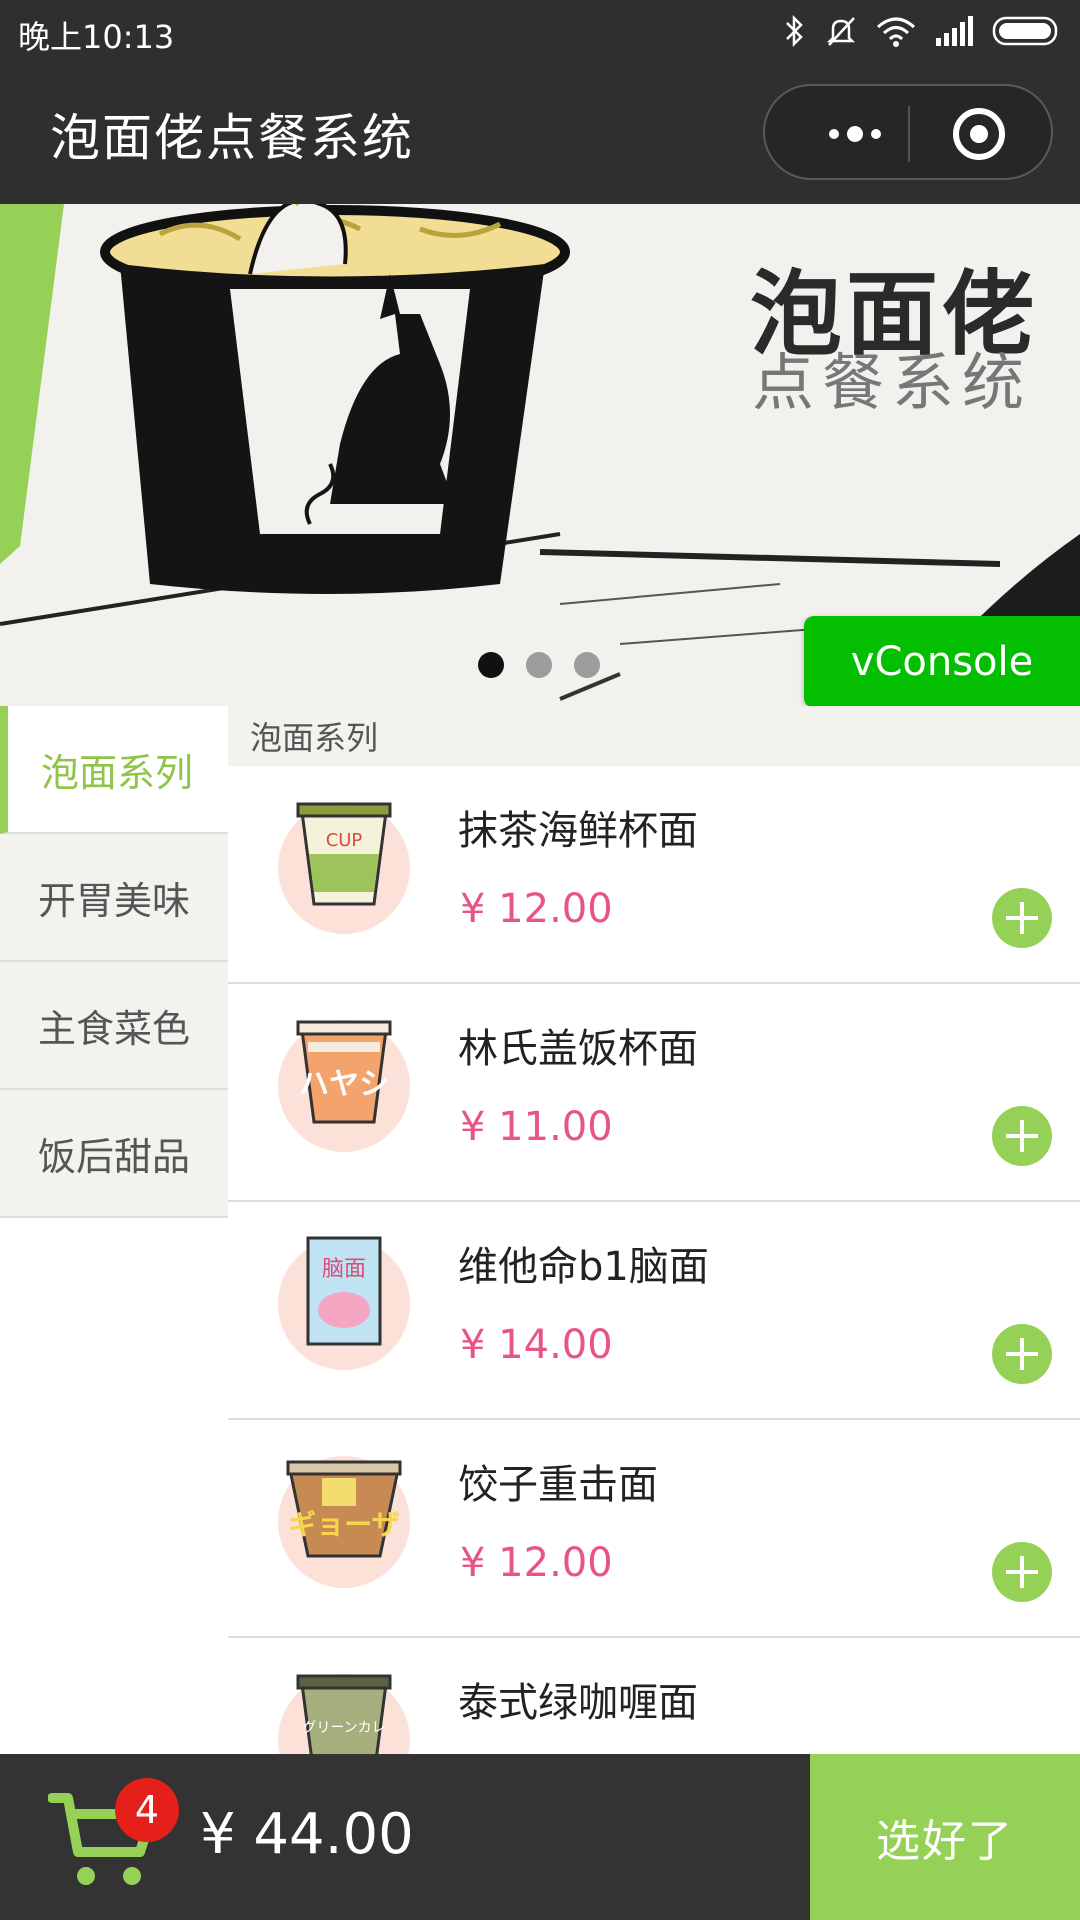 The width and height of the screenshot is (1080, 1920). Describe the element at coordinates (578, 831) in the screenshot. I see `item-name: 抹茶海鲜杯面` at that location.